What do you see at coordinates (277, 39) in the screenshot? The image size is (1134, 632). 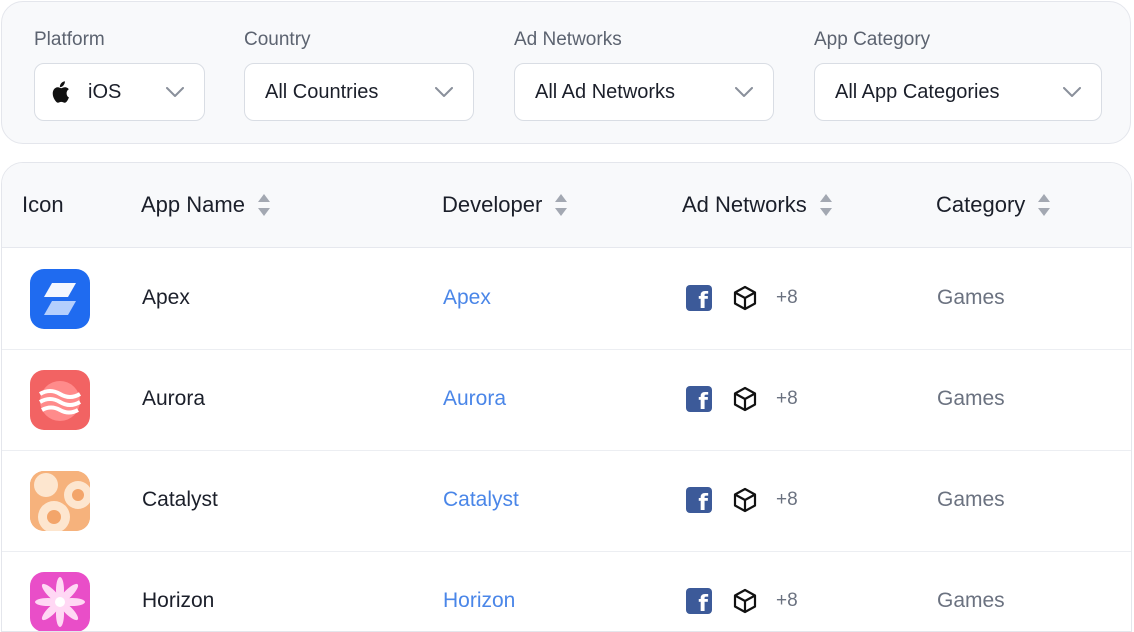 I see `country-label: Country` at bounding box center [277, 39].